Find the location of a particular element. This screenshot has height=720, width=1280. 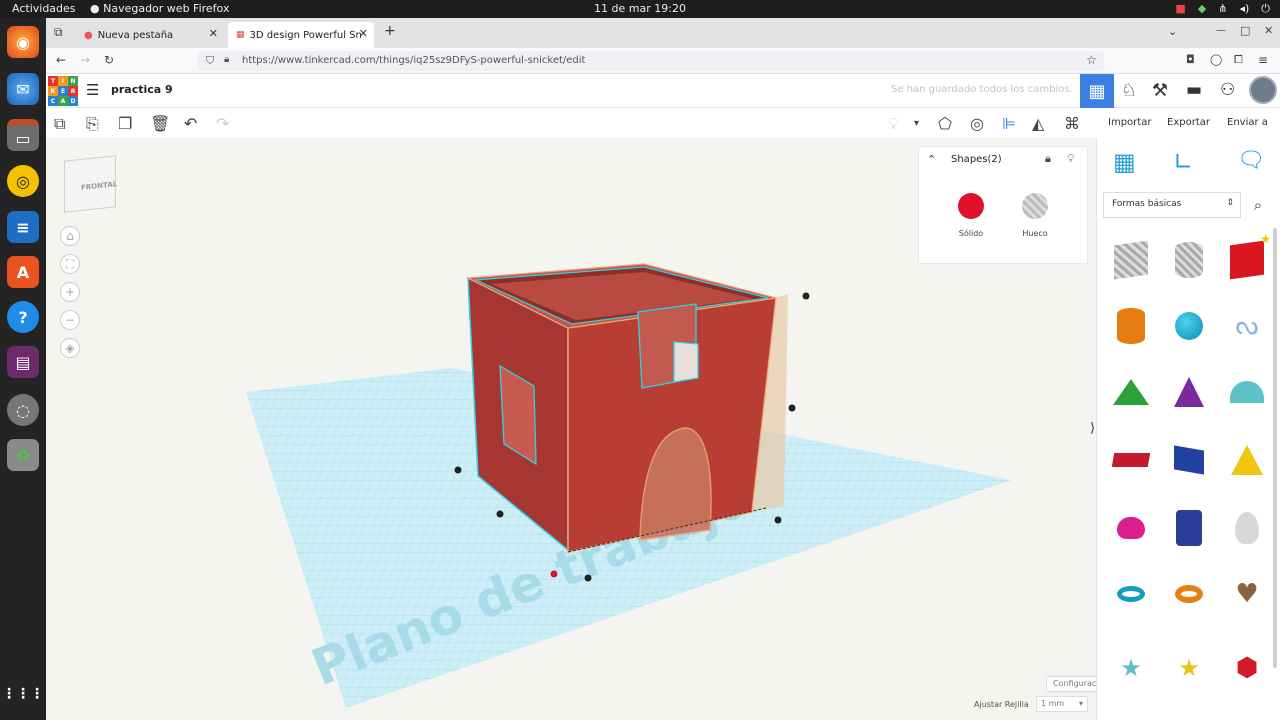

tinkercad-logo: T I N K E R C A D is located at coordinates (63, 91).